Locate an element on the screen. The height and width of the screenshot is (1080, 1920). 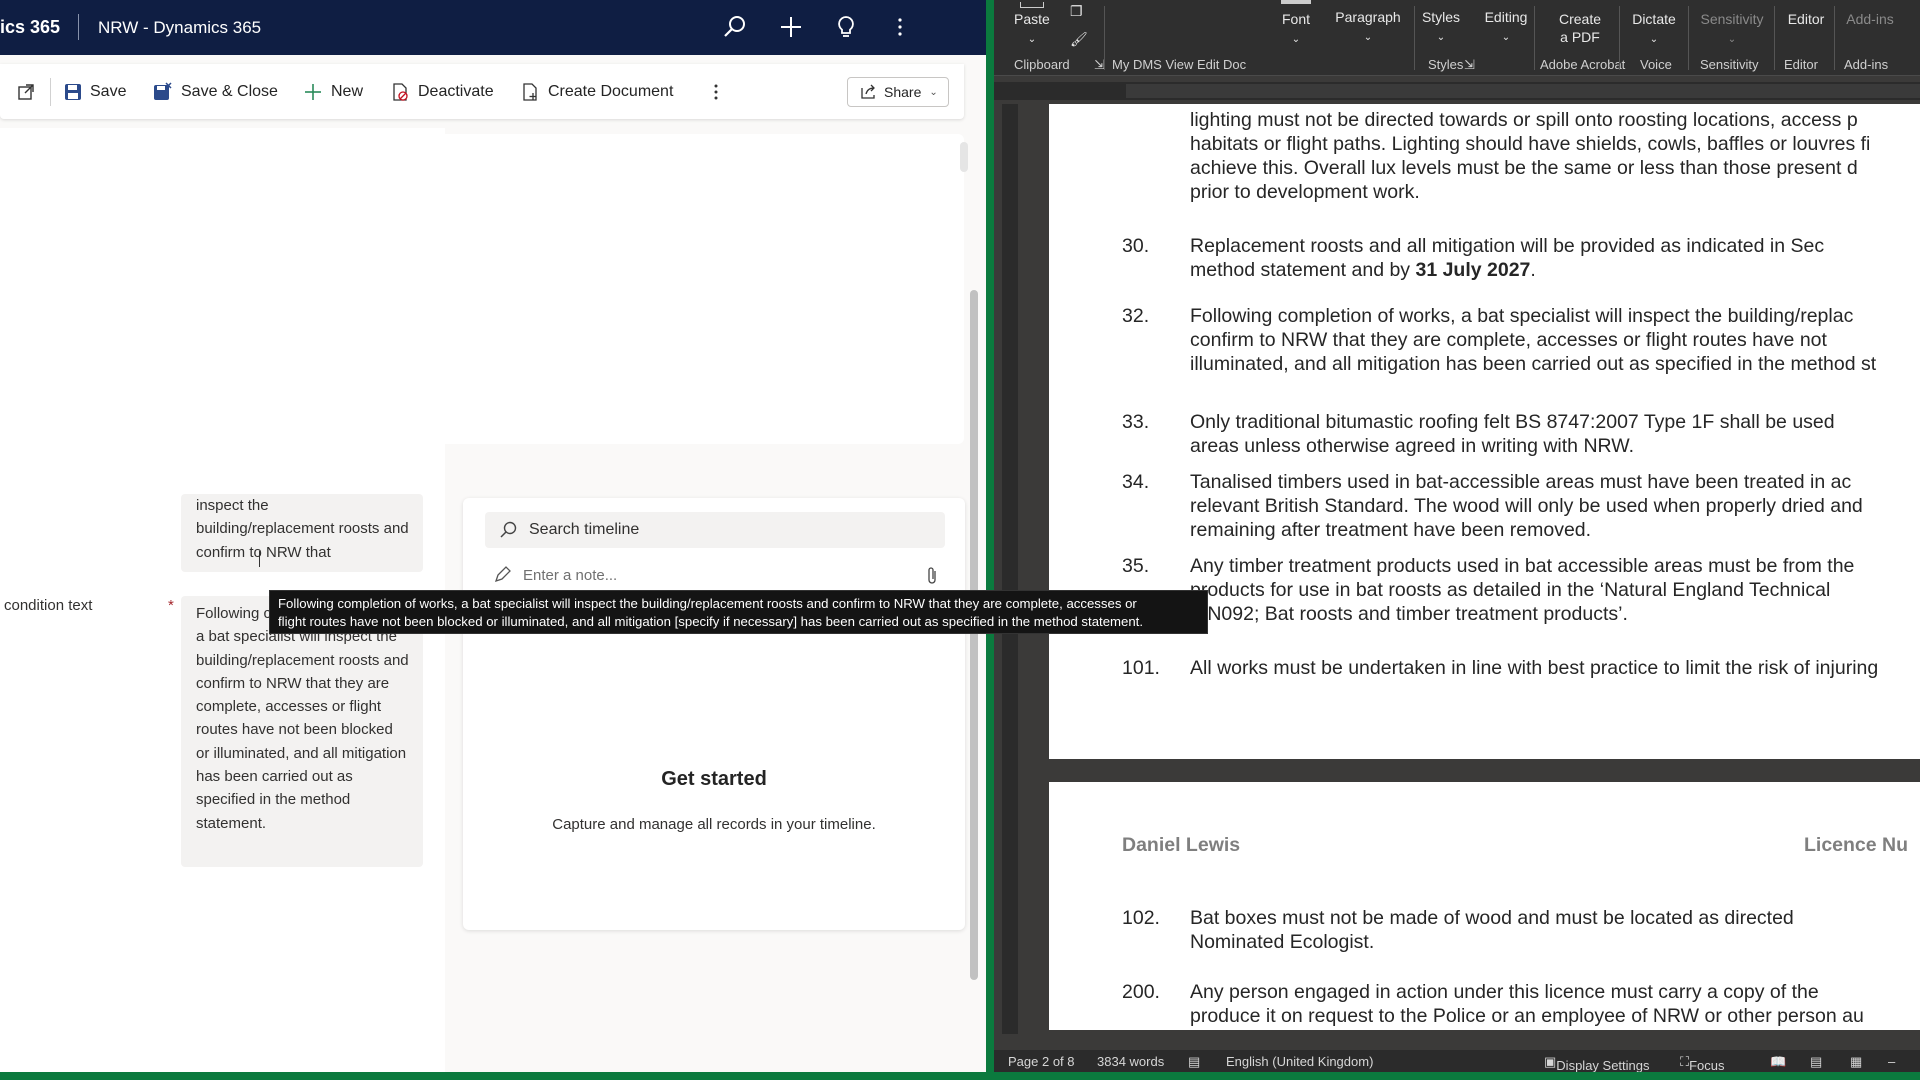
more-options-icon is located at coordinates (900, 27).